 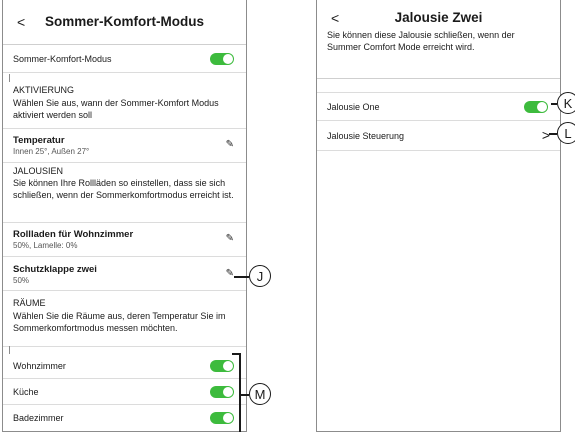 What do you see at coordinates (566, 103) in the screenshot?
I see `callout-k: K` at bounding box center [566, 103].